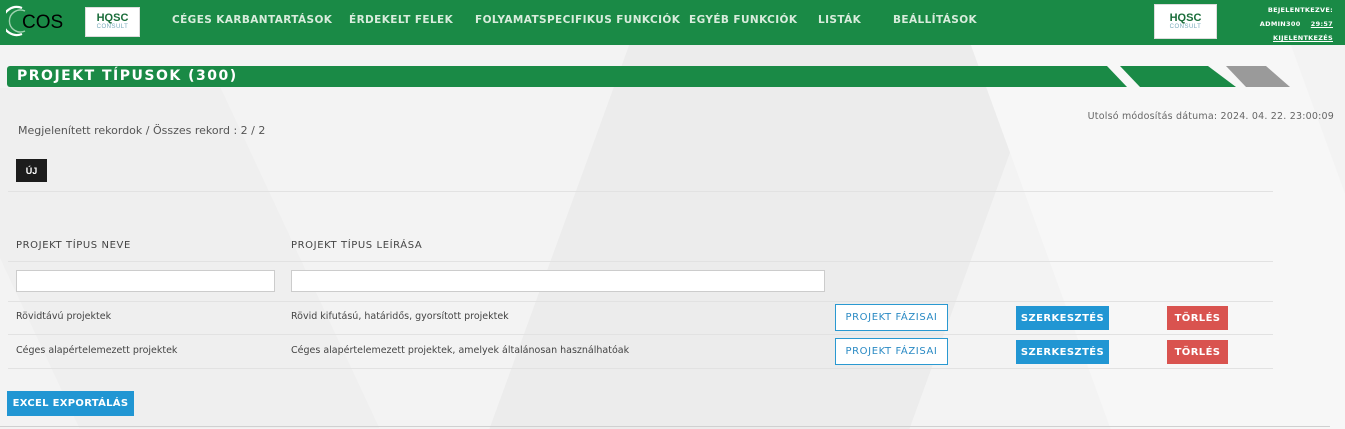  What do you see at coordinates (70, 403) in the screenshot?
I see `excel-export-button: EXCEL EXPORTÁLÁS` at bounding box center [70, 403].